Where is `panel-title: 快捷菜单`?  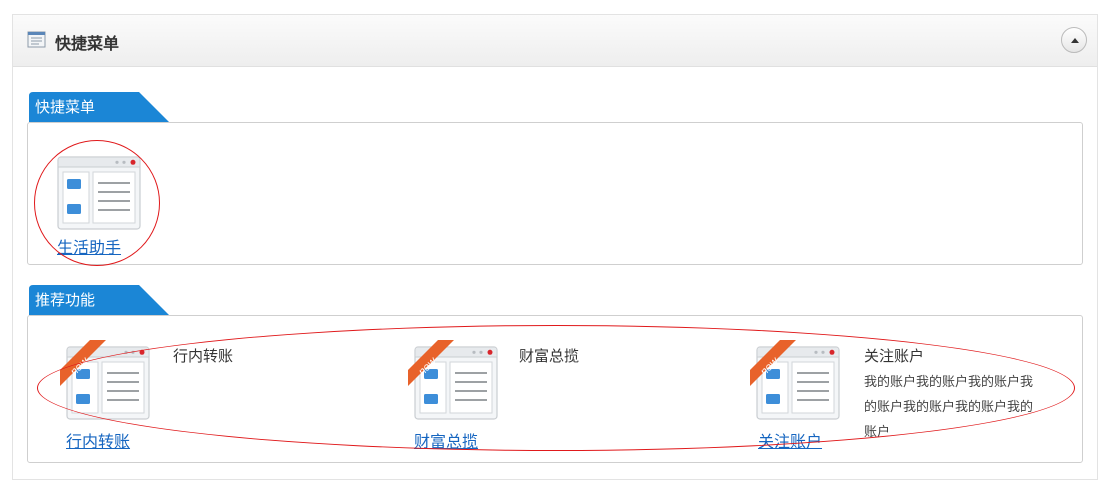
panel-title: 快捷菜单 is located at coordinates (87, 43).